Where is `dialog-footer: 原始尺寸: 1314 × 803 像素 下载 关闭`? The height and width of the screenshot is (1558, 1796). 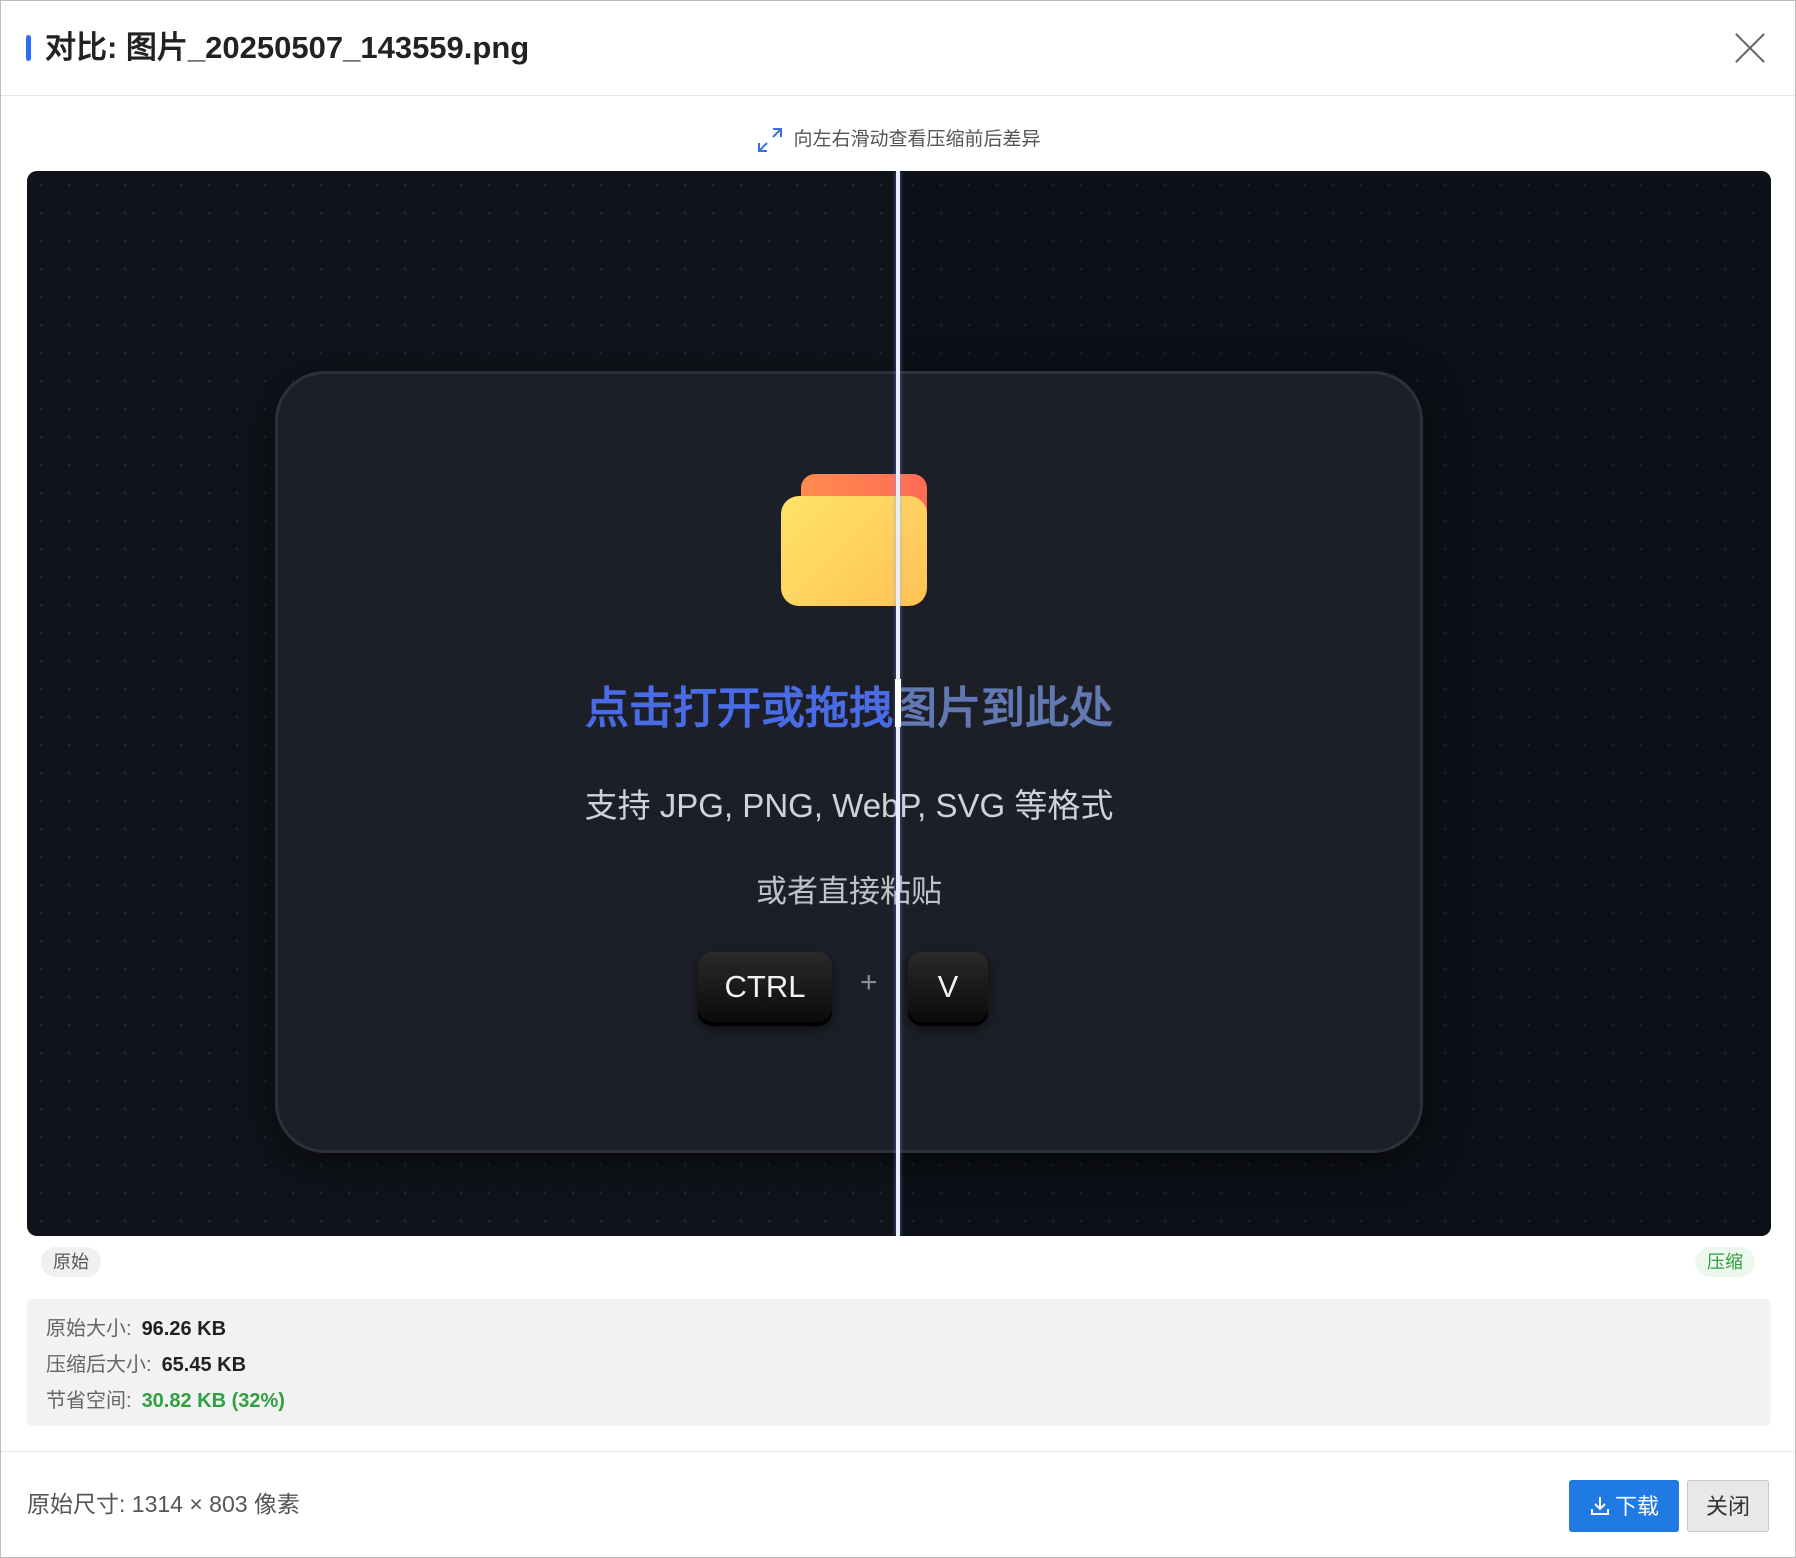 dialog-footer: 原始尺寸: 1314 × 803 像素 下载 关闭 is located at coordinates (898, 1504).